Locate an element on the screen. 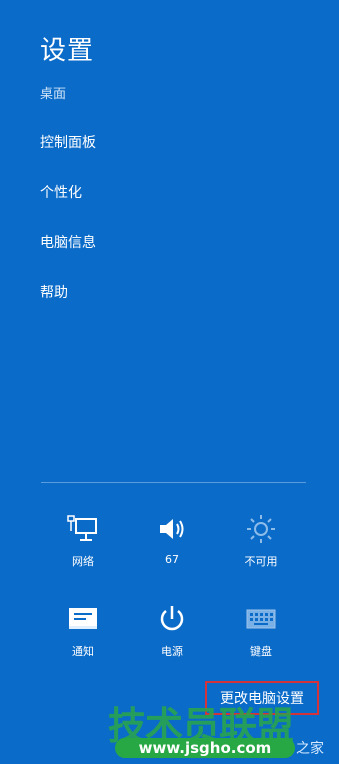 The image size is (339, 764). menu-item-control-panel: 控制面板 is located at coordinates (68, 157).